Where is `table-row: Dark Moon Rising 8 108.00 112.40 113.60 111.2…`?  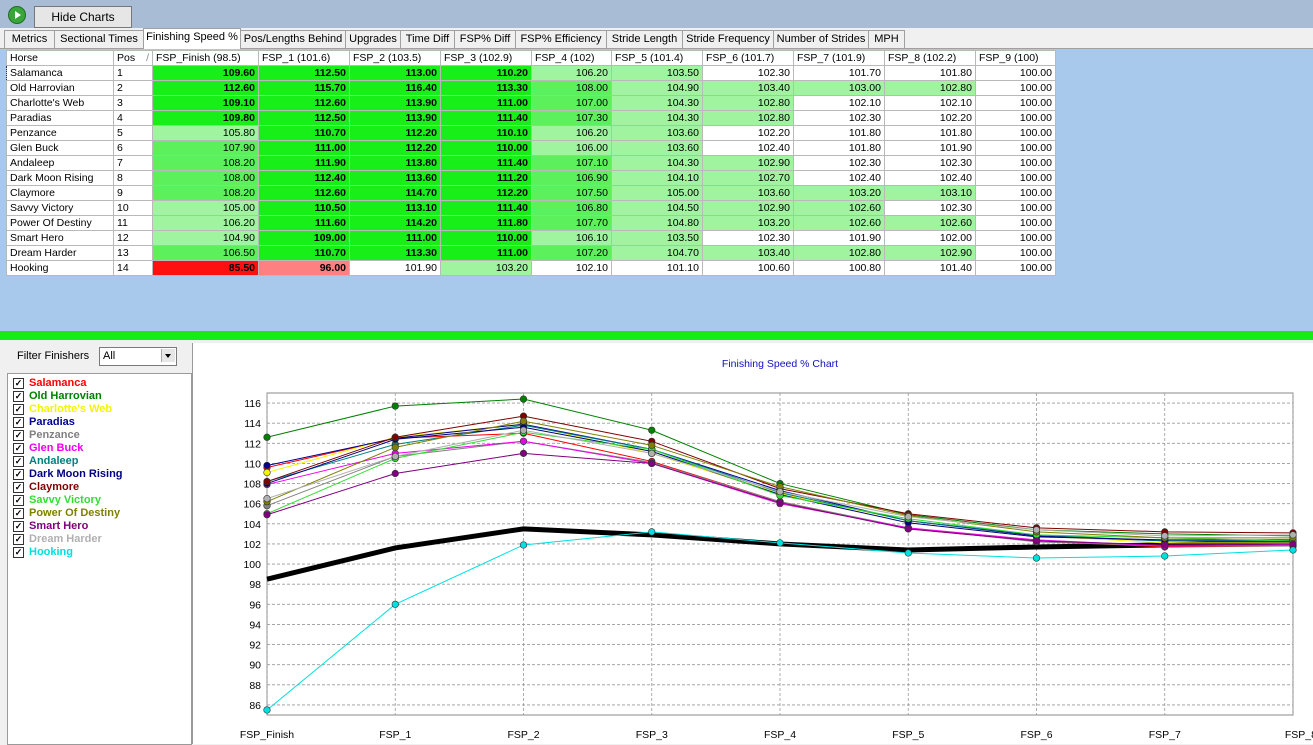
table-row: Dark Moon Rising 8 108.00 112.40 113.60 111.2… is located at coordinates (531, 178).